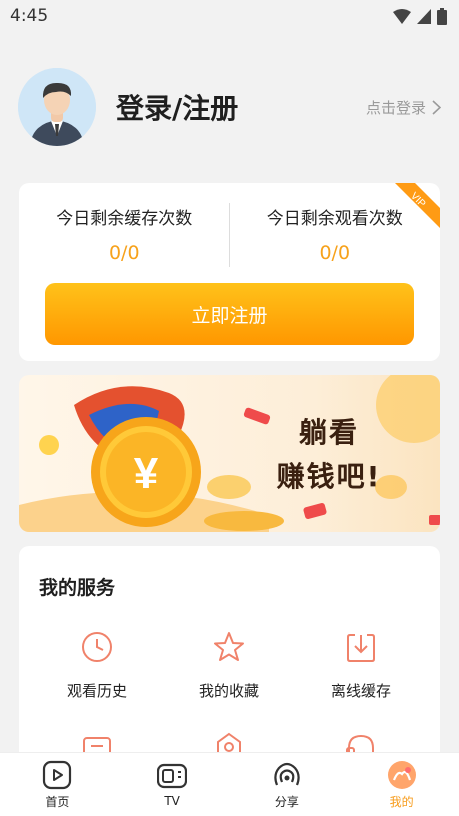 This screenshot has width=459, height=816. I want to click on banner-line-2: 赚钱吧!, so click(329, 476).